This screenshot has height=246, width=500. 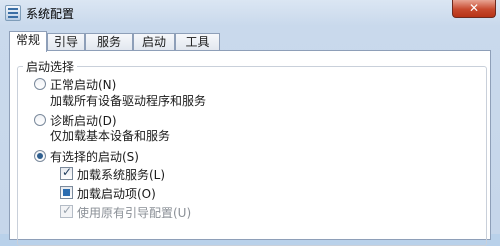 What do you see at coordinates (50, 66) in the screenshot?
I see `startup-selection-legend: 启动选择` at bounding box center [50, 66].